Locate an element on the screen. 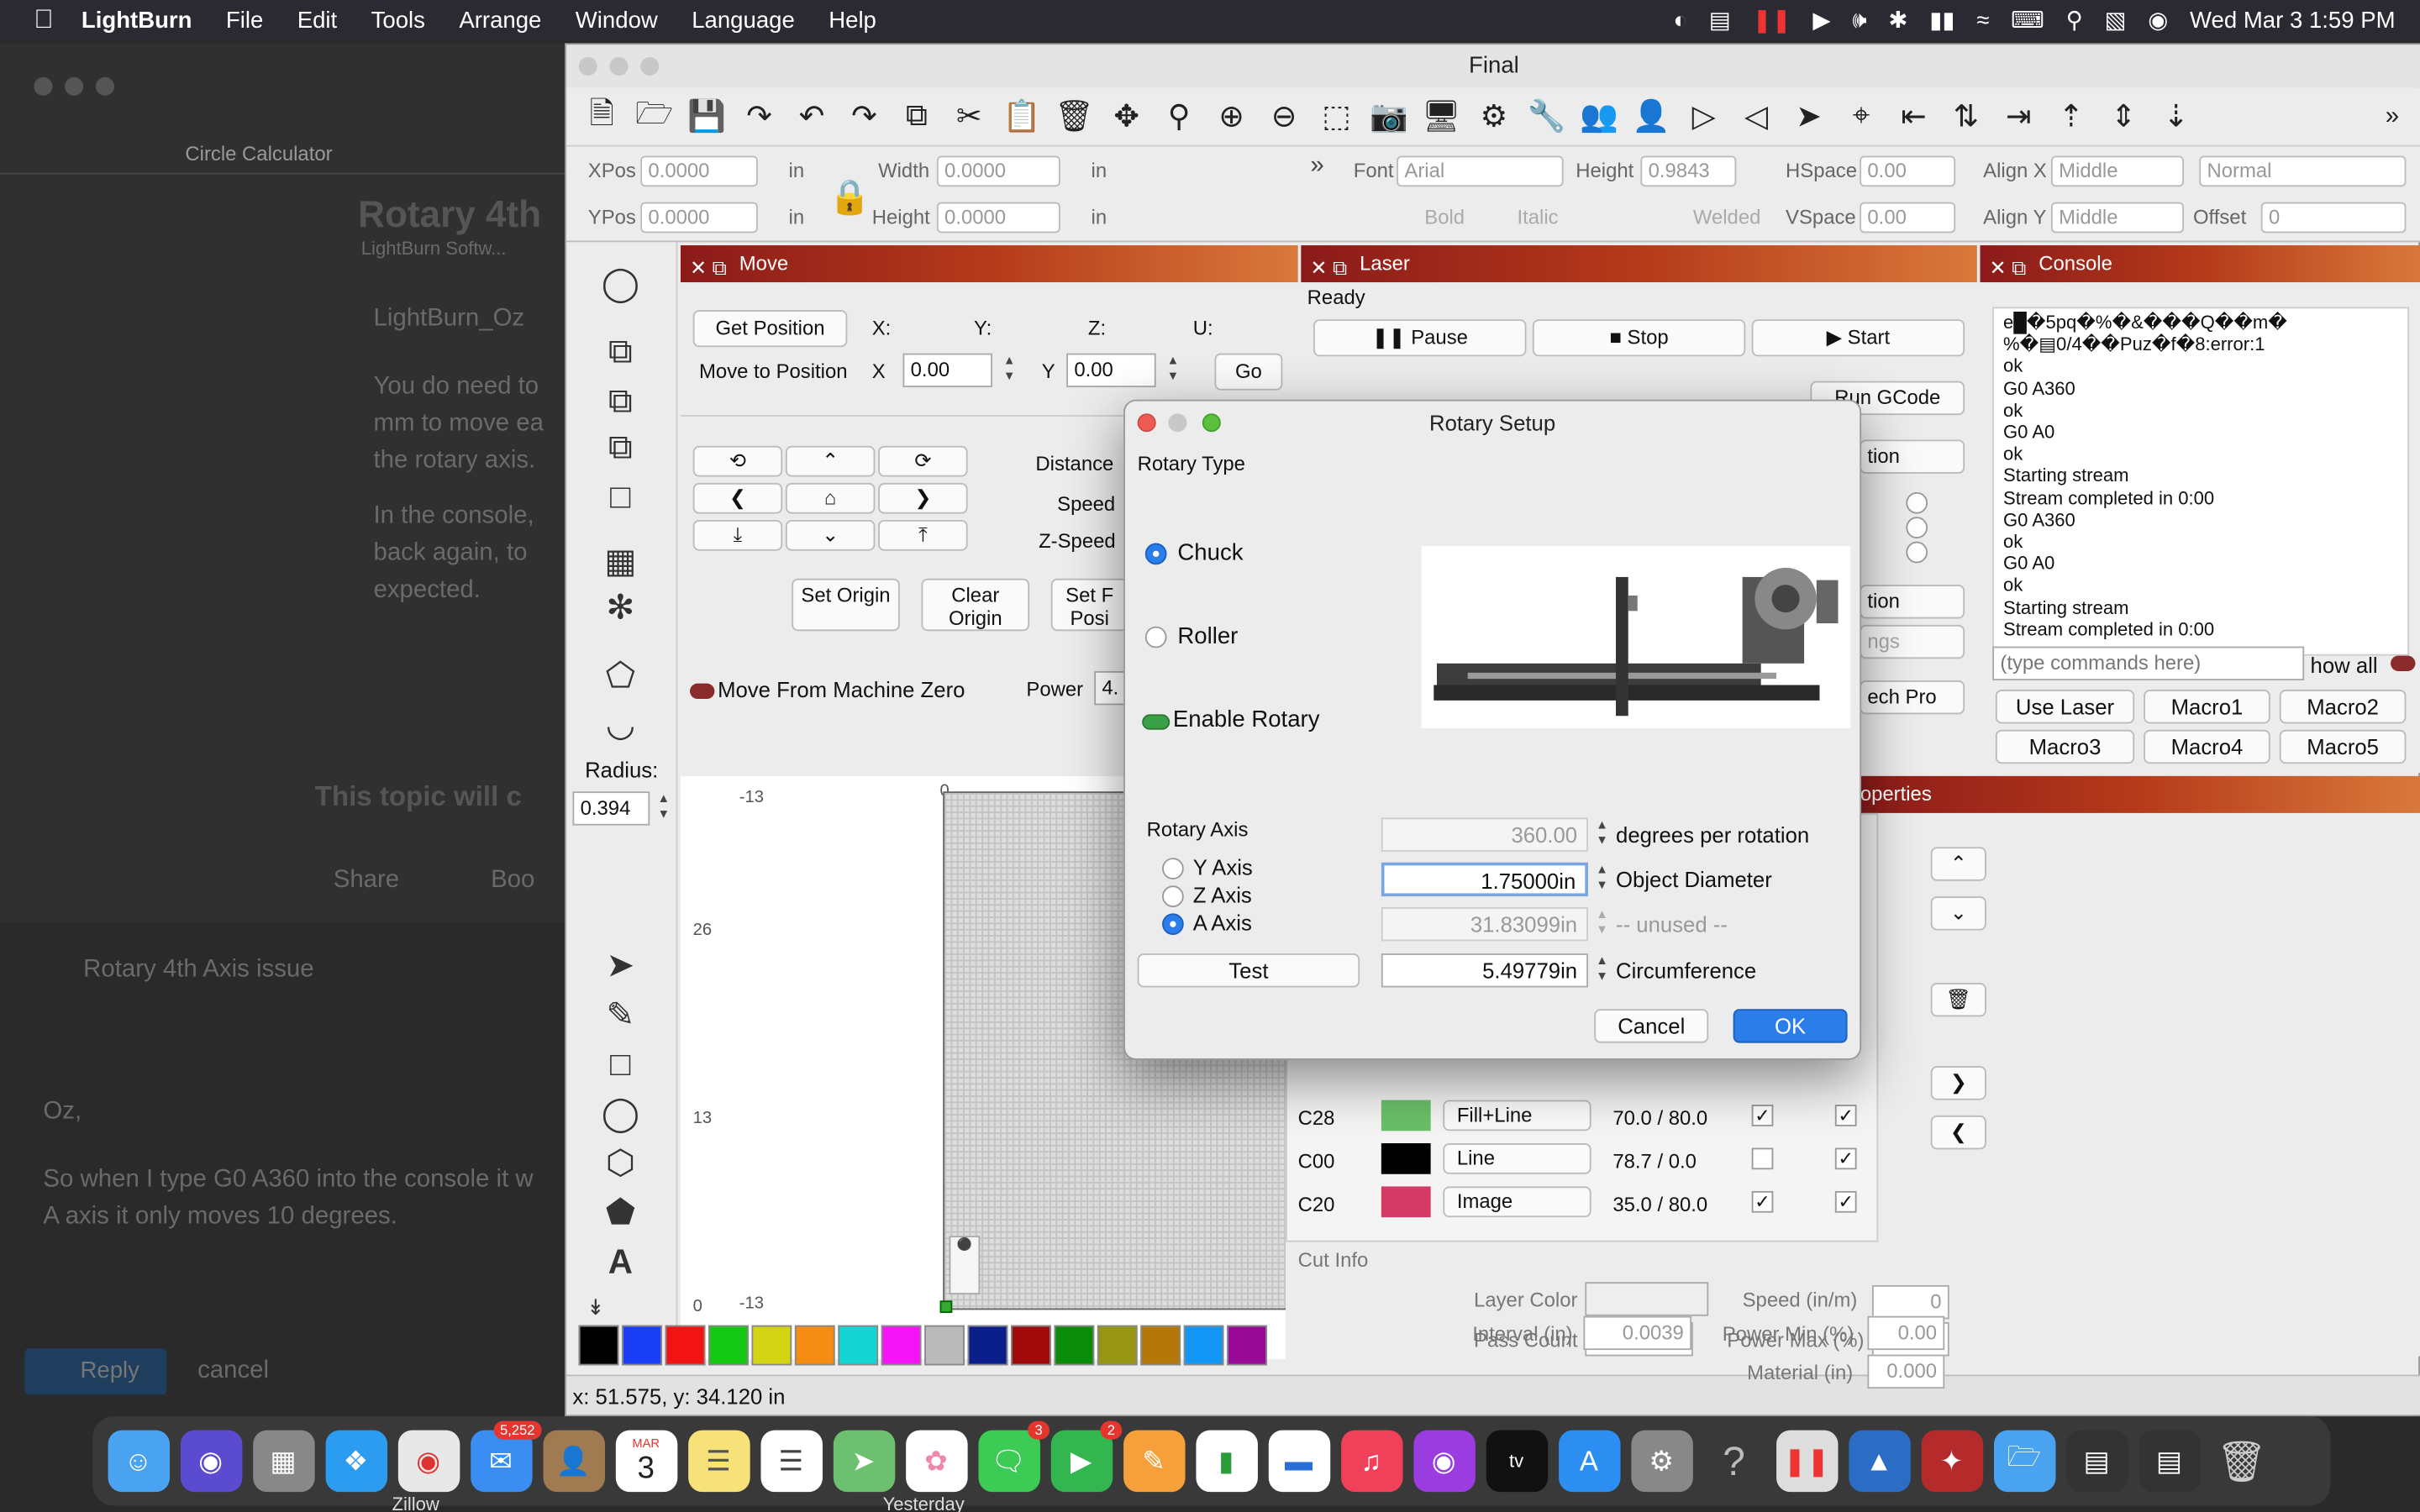 The width and height of the screenshot is (2420, 1512). camera-icon: 📷 is located at coordinates (1388, 116).